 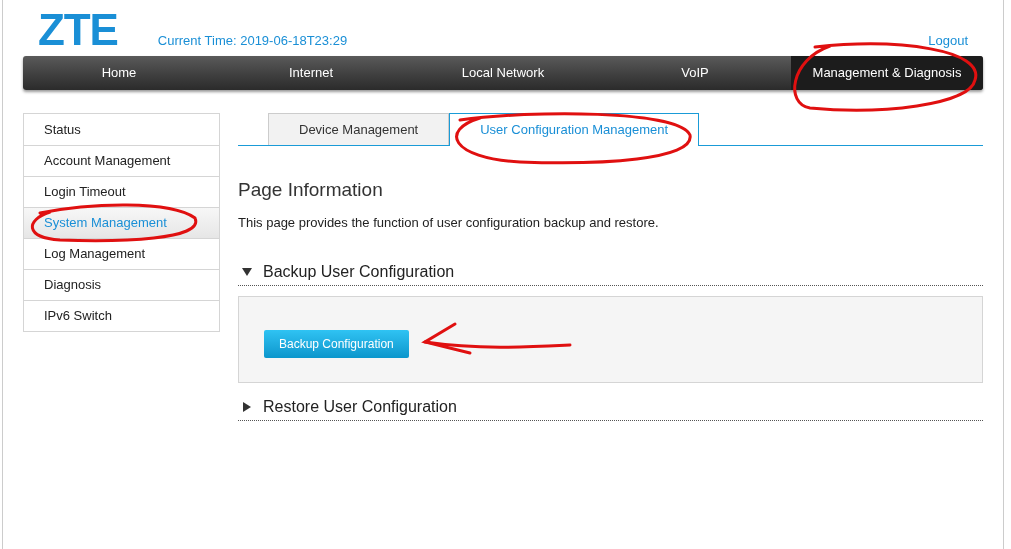 I want to click on logo: ZTE, so click(x=78, y=30).